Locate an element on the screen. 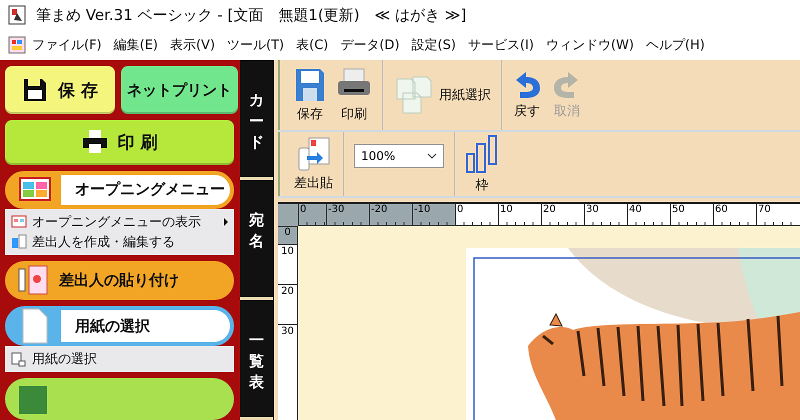 This screenshot has height=420, width=800. menu-item: 差出人を作成・編集する is located at coordinates (119, 241).